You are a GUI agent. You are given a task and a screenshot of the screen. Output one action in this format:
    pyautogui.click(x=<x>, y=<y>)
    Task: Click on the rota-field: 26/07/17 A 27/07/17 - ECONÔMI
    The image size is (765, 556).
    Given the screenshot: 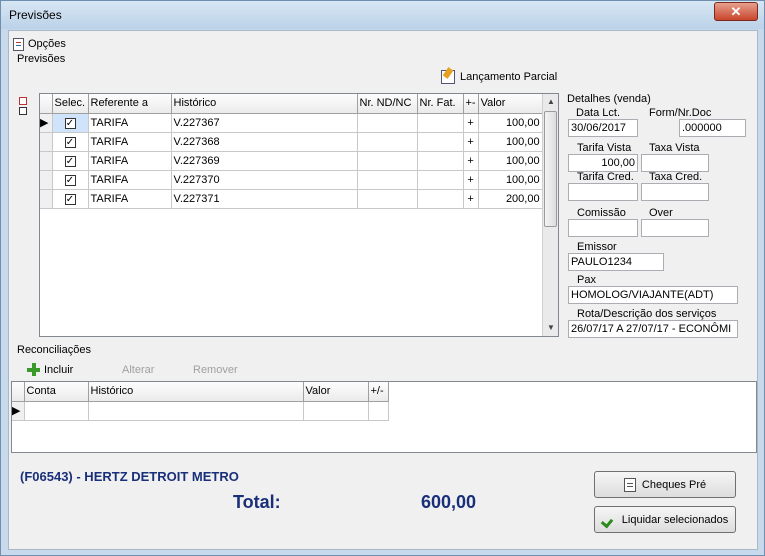 What is the action you would take?
    pyautogui.click(x=653, y=329)
    